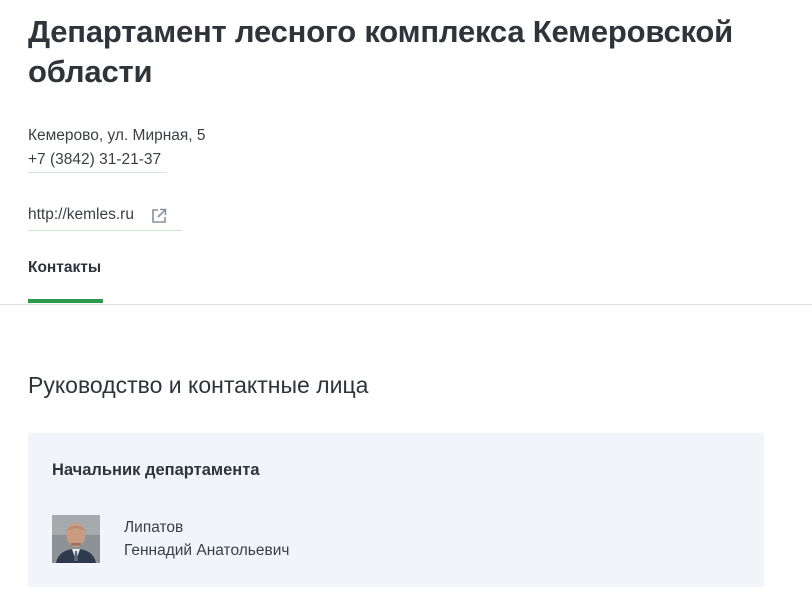 This screenshot has height=609, width=812. Describe the element at coordinates (198, 385) in the screenshot. I see `section-title: Руководство и контактные лица` at that location.